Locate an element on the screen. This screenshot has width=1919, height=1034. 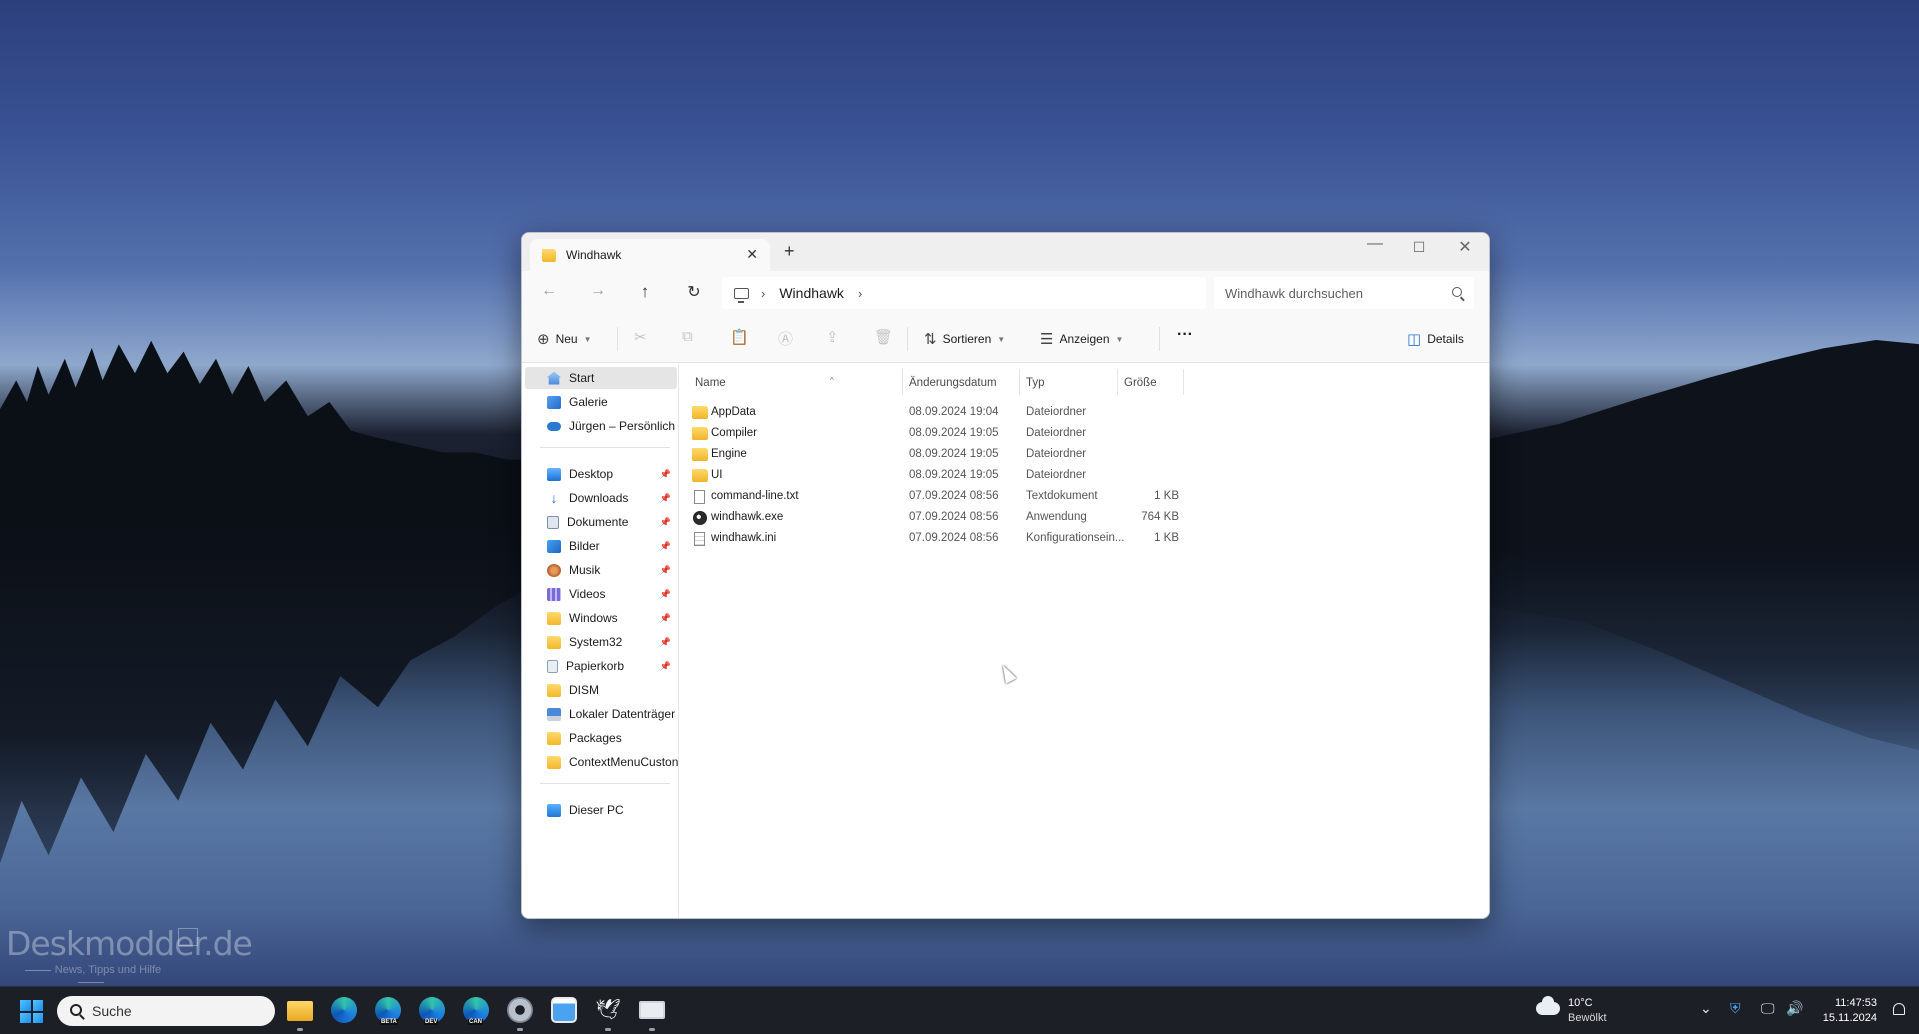
tab-windhawk: Windhawk ✕ is located at coordinates (650, 255).